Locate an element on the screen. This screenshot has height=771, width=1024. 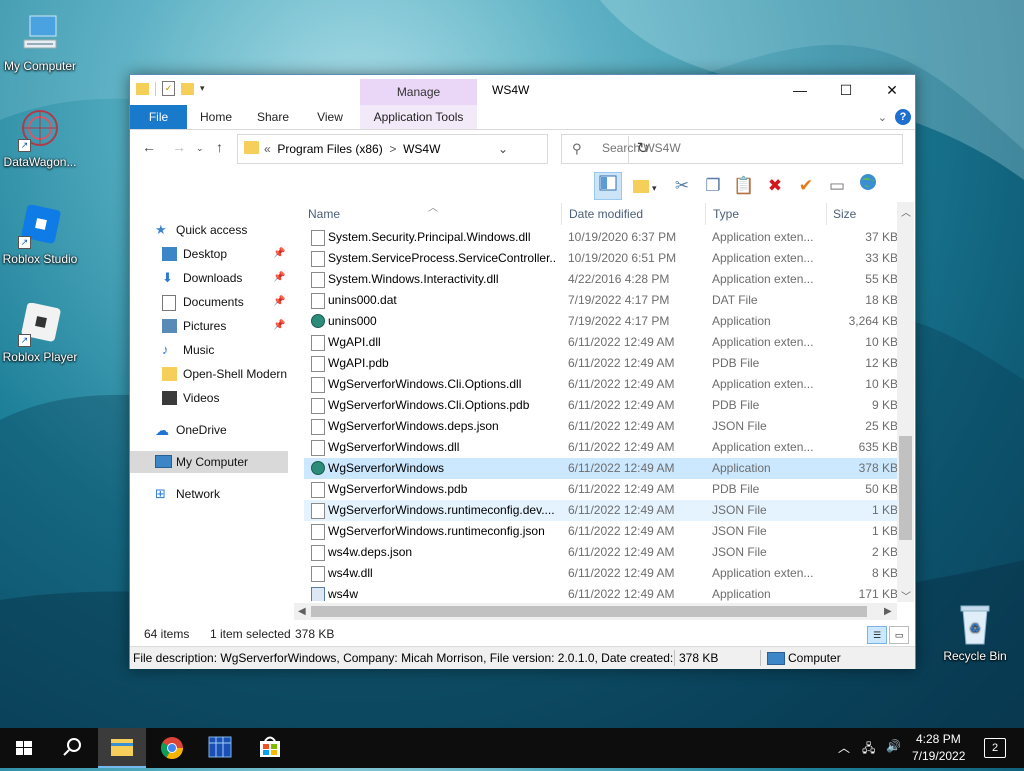
column-header-type: Type is located at coordinates (726, 213).